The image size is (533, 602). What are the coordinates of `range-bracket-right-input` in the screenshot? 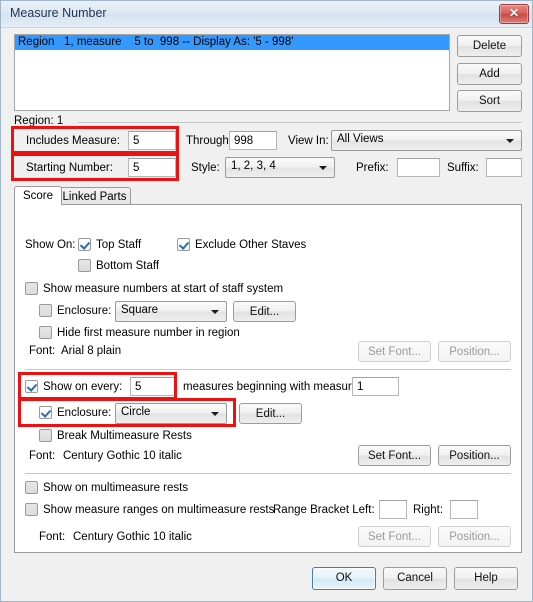 It's located at (464, 509).